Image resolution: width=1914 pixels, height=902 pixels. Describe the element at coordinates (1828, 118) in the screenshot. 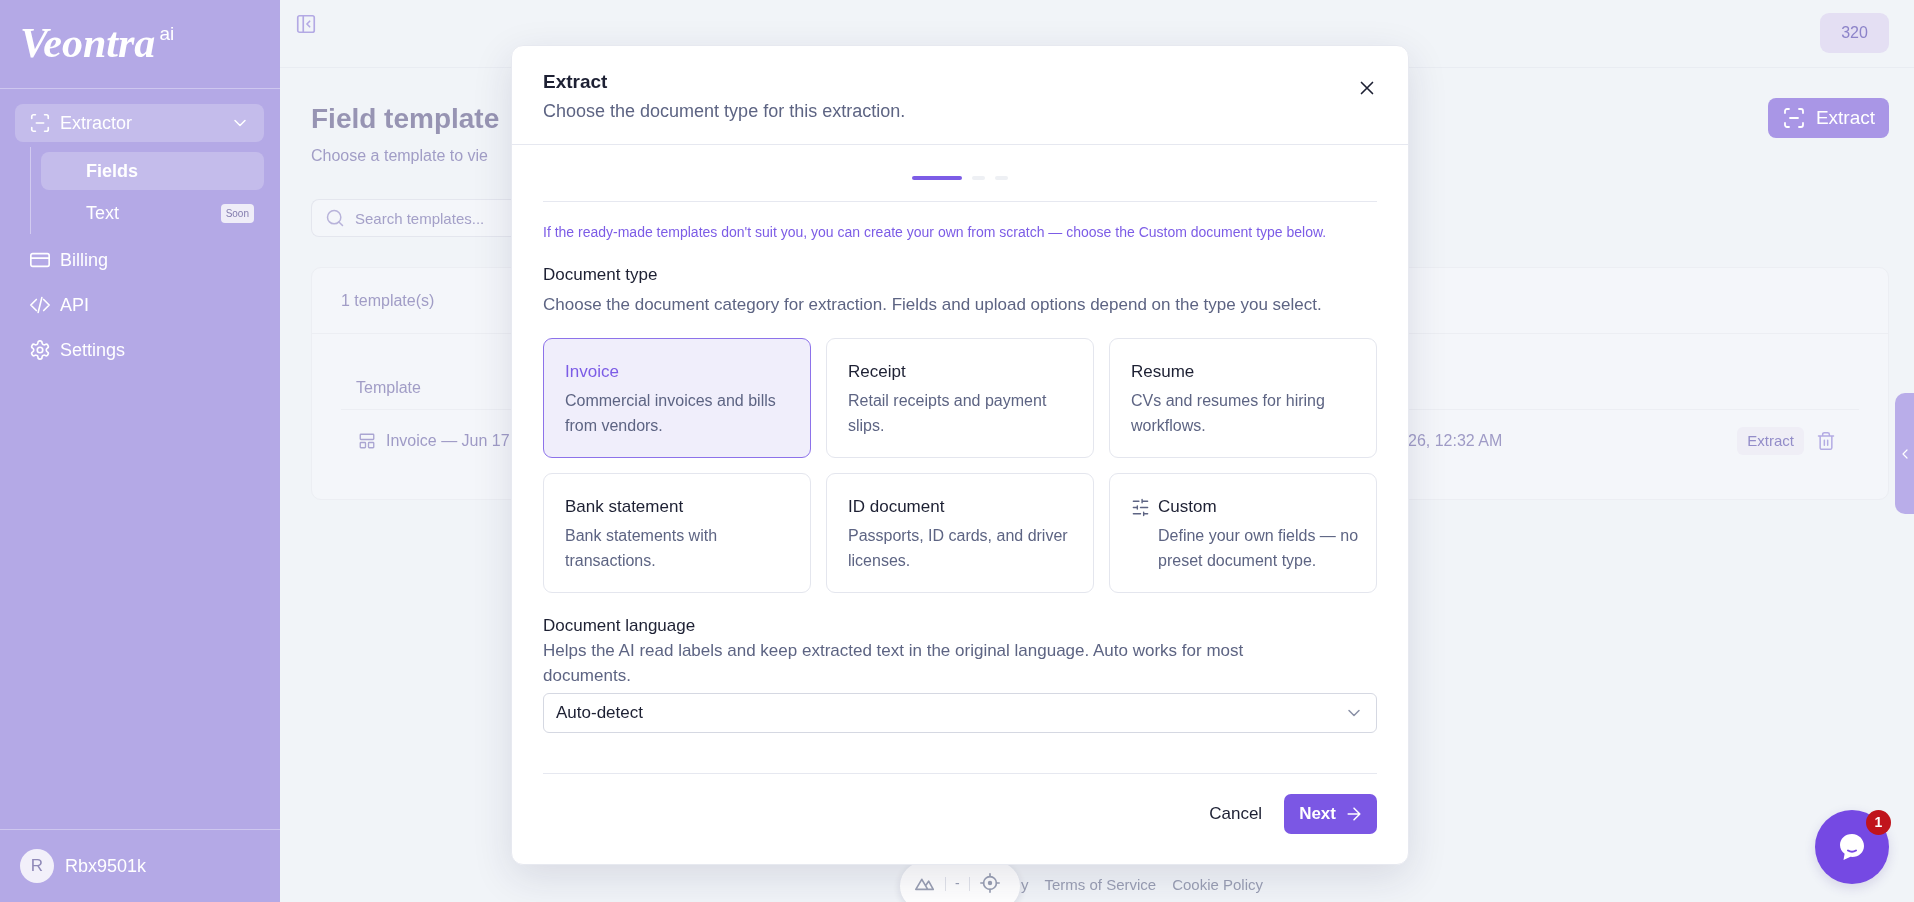

I see `extract-button: Extract` at that location.